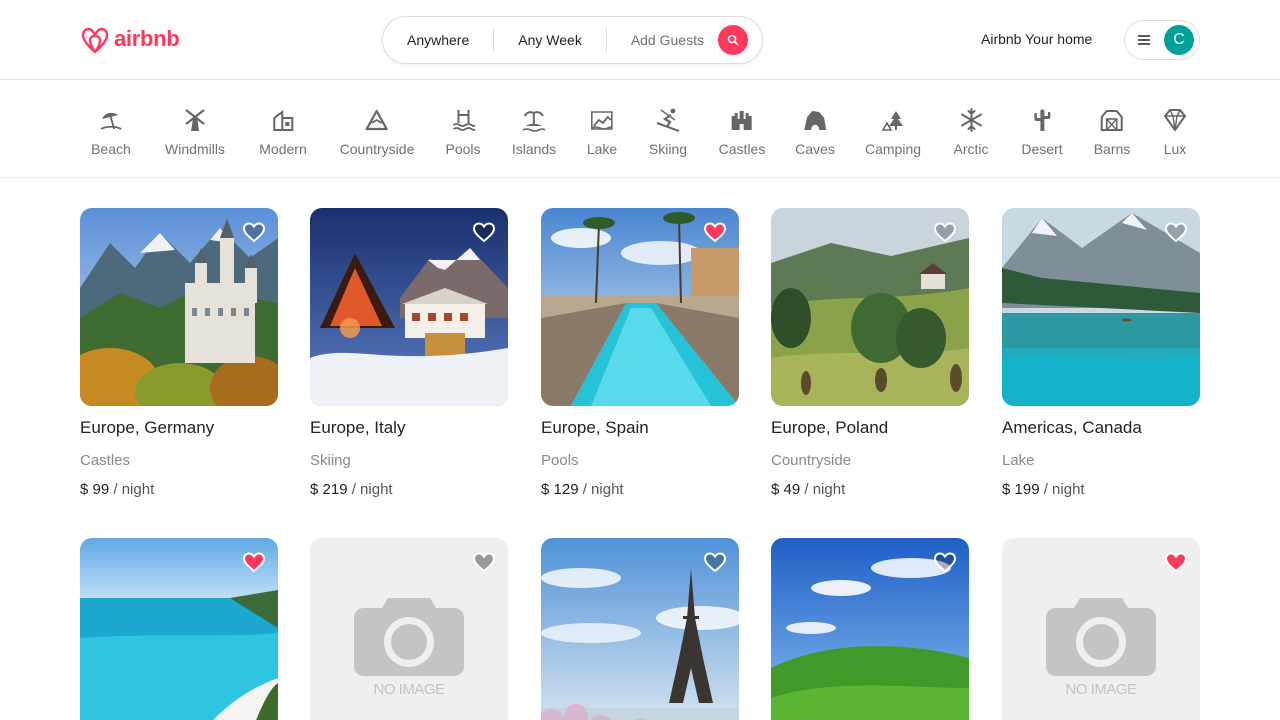 This screenshot has width=1280, height=720. Describe the element at coordinates (640, 489) in the screenshot. I see `listing-price: $ 129 / night` at that location.